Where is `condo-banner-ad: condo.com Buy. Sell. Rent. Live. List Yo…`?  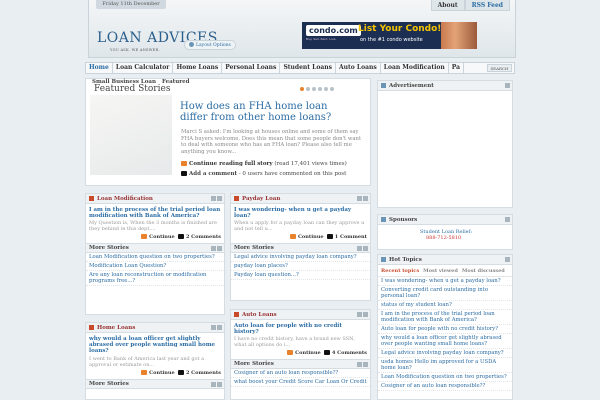
condo-banner-ad: condo.com Buy. Sell. Rent. Live. List Yo… is located at coordinates (389, 35).